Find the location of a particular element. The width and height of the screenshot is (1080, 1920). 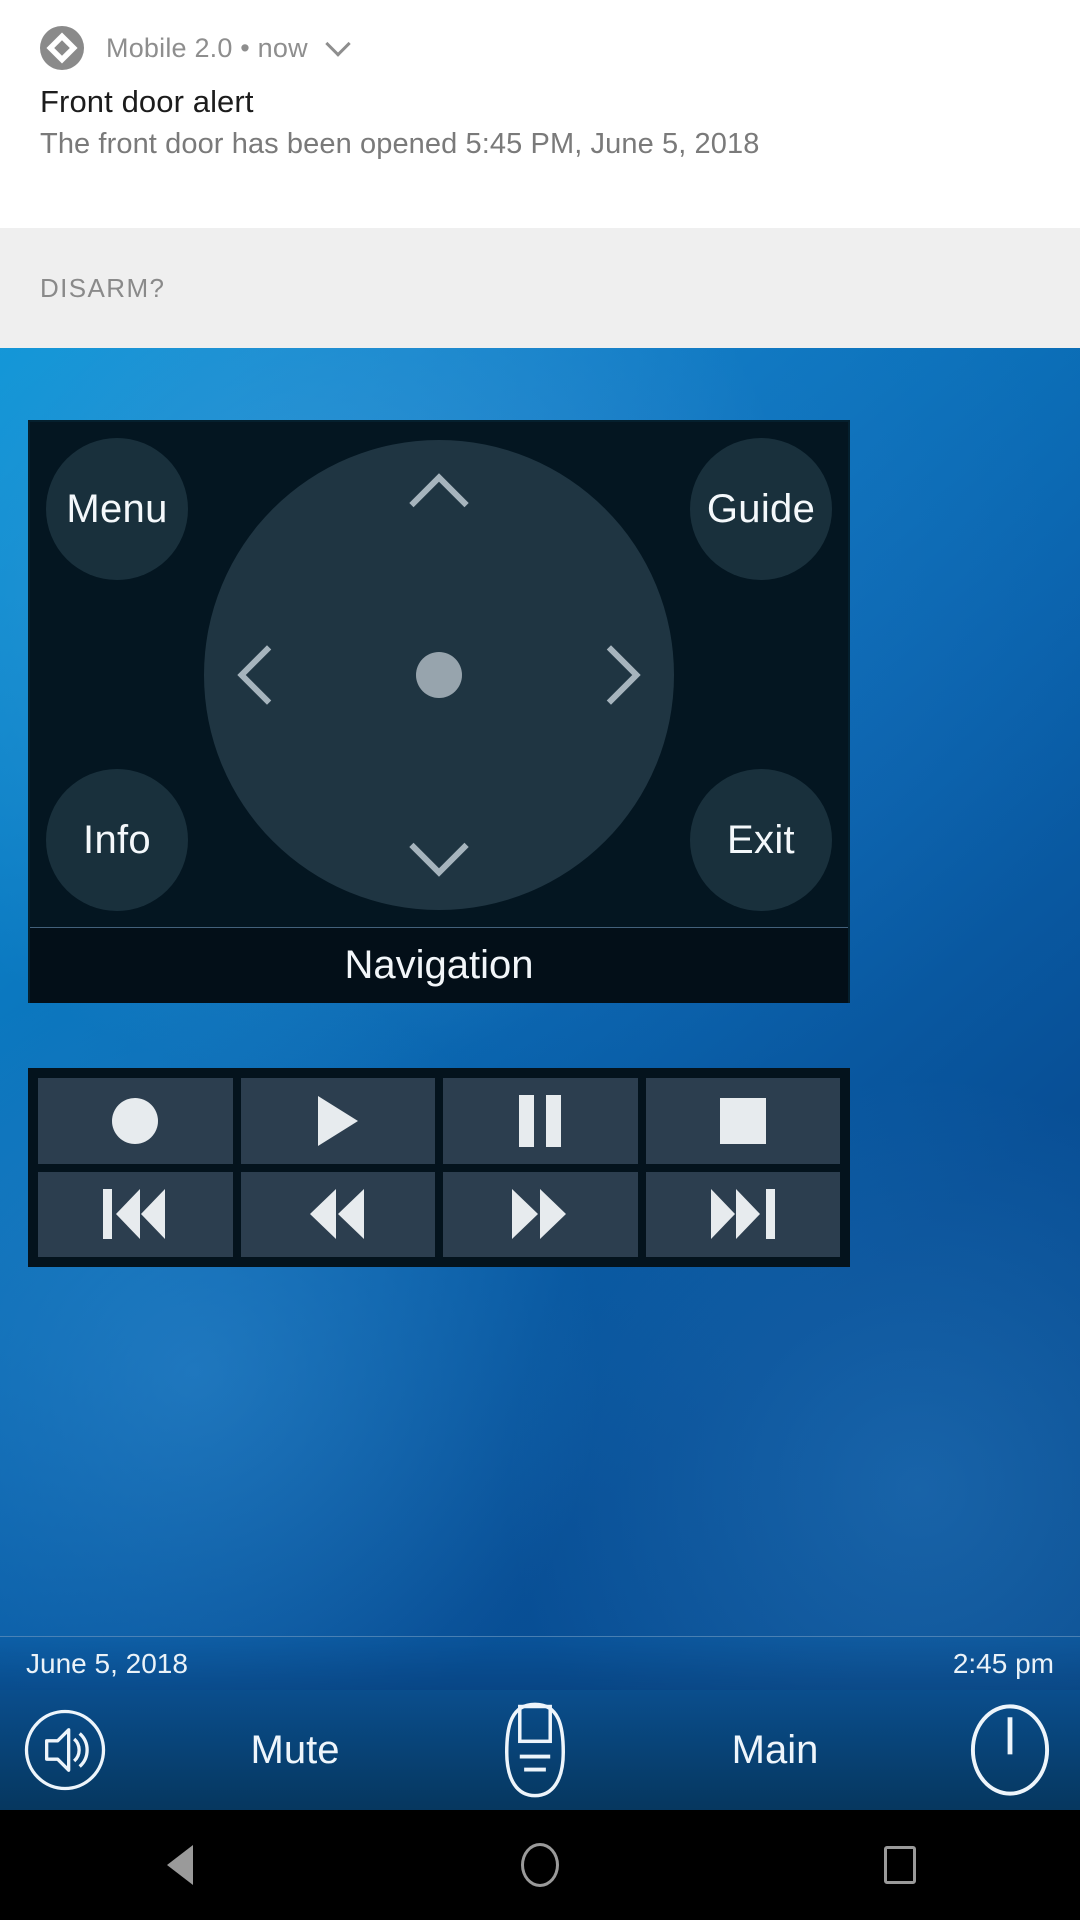

record-button is located at coordinates (135, 1121).